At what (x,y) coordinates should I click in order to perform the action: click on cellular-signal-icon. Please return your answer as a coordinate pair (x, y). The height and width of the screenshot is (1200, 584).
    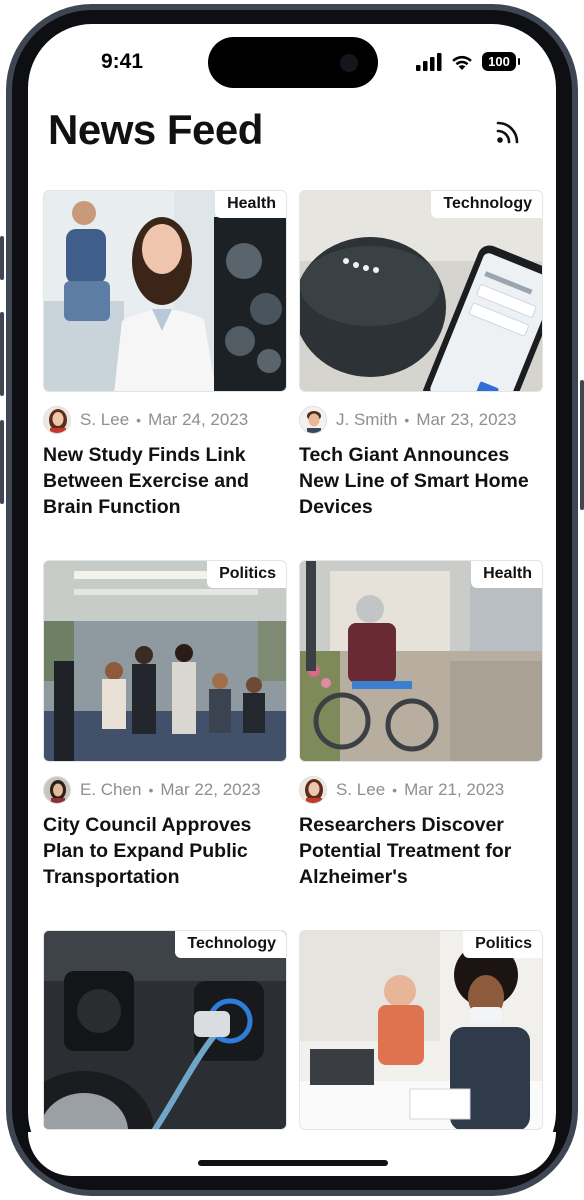
    Looking at the image, I should click on (429, 61).